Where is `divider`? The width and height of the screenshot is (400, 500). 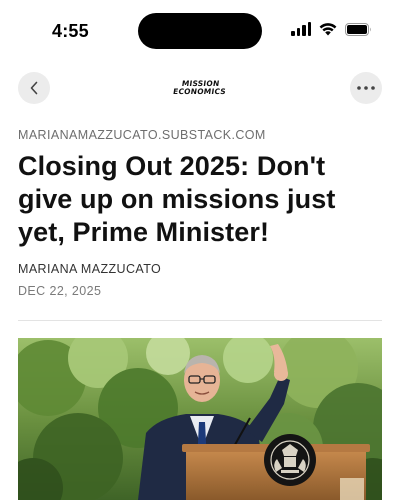 divider is located at coordinates (200, 320).